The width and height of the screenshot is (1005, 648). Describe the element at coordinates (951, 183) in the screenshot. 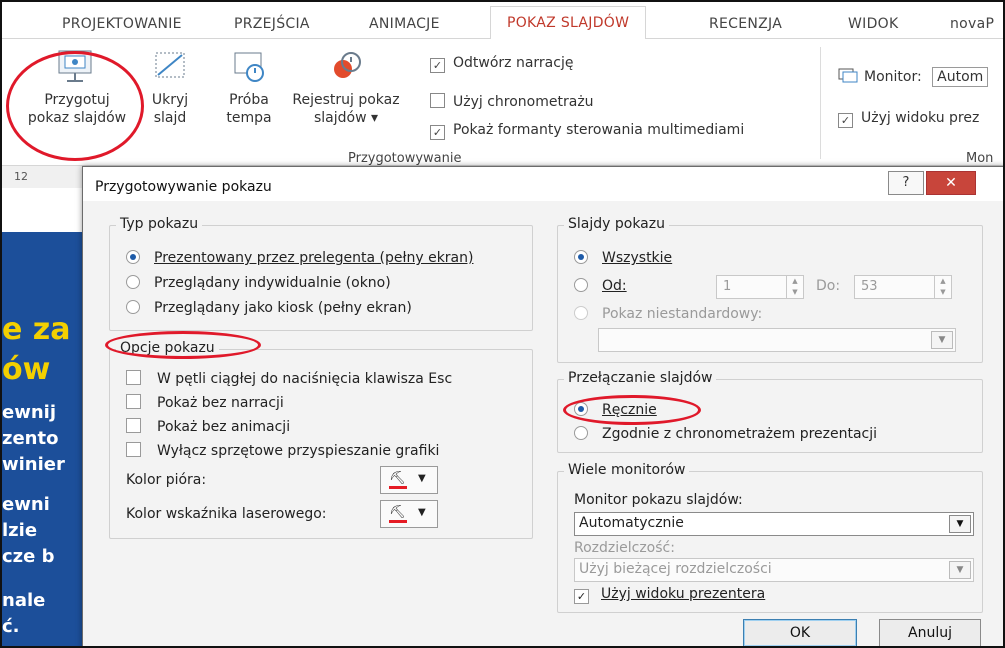

I see `close-button: ✕` at that location.